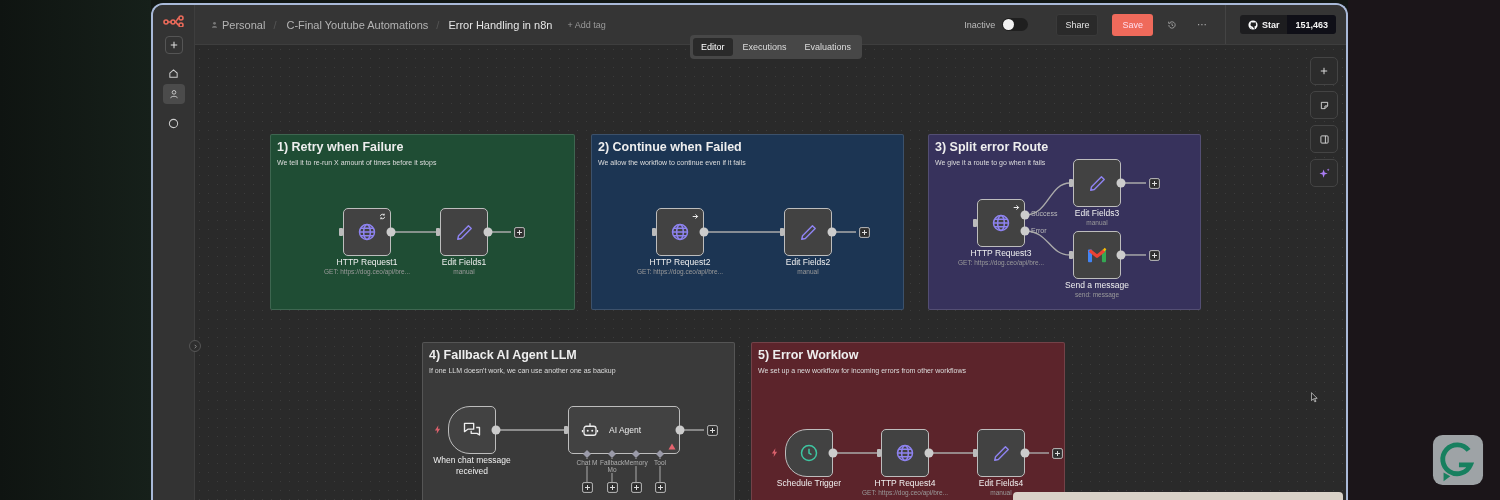 The image size is (1500, 500). I want to click on view-tab: Editor, so click(713, 47).